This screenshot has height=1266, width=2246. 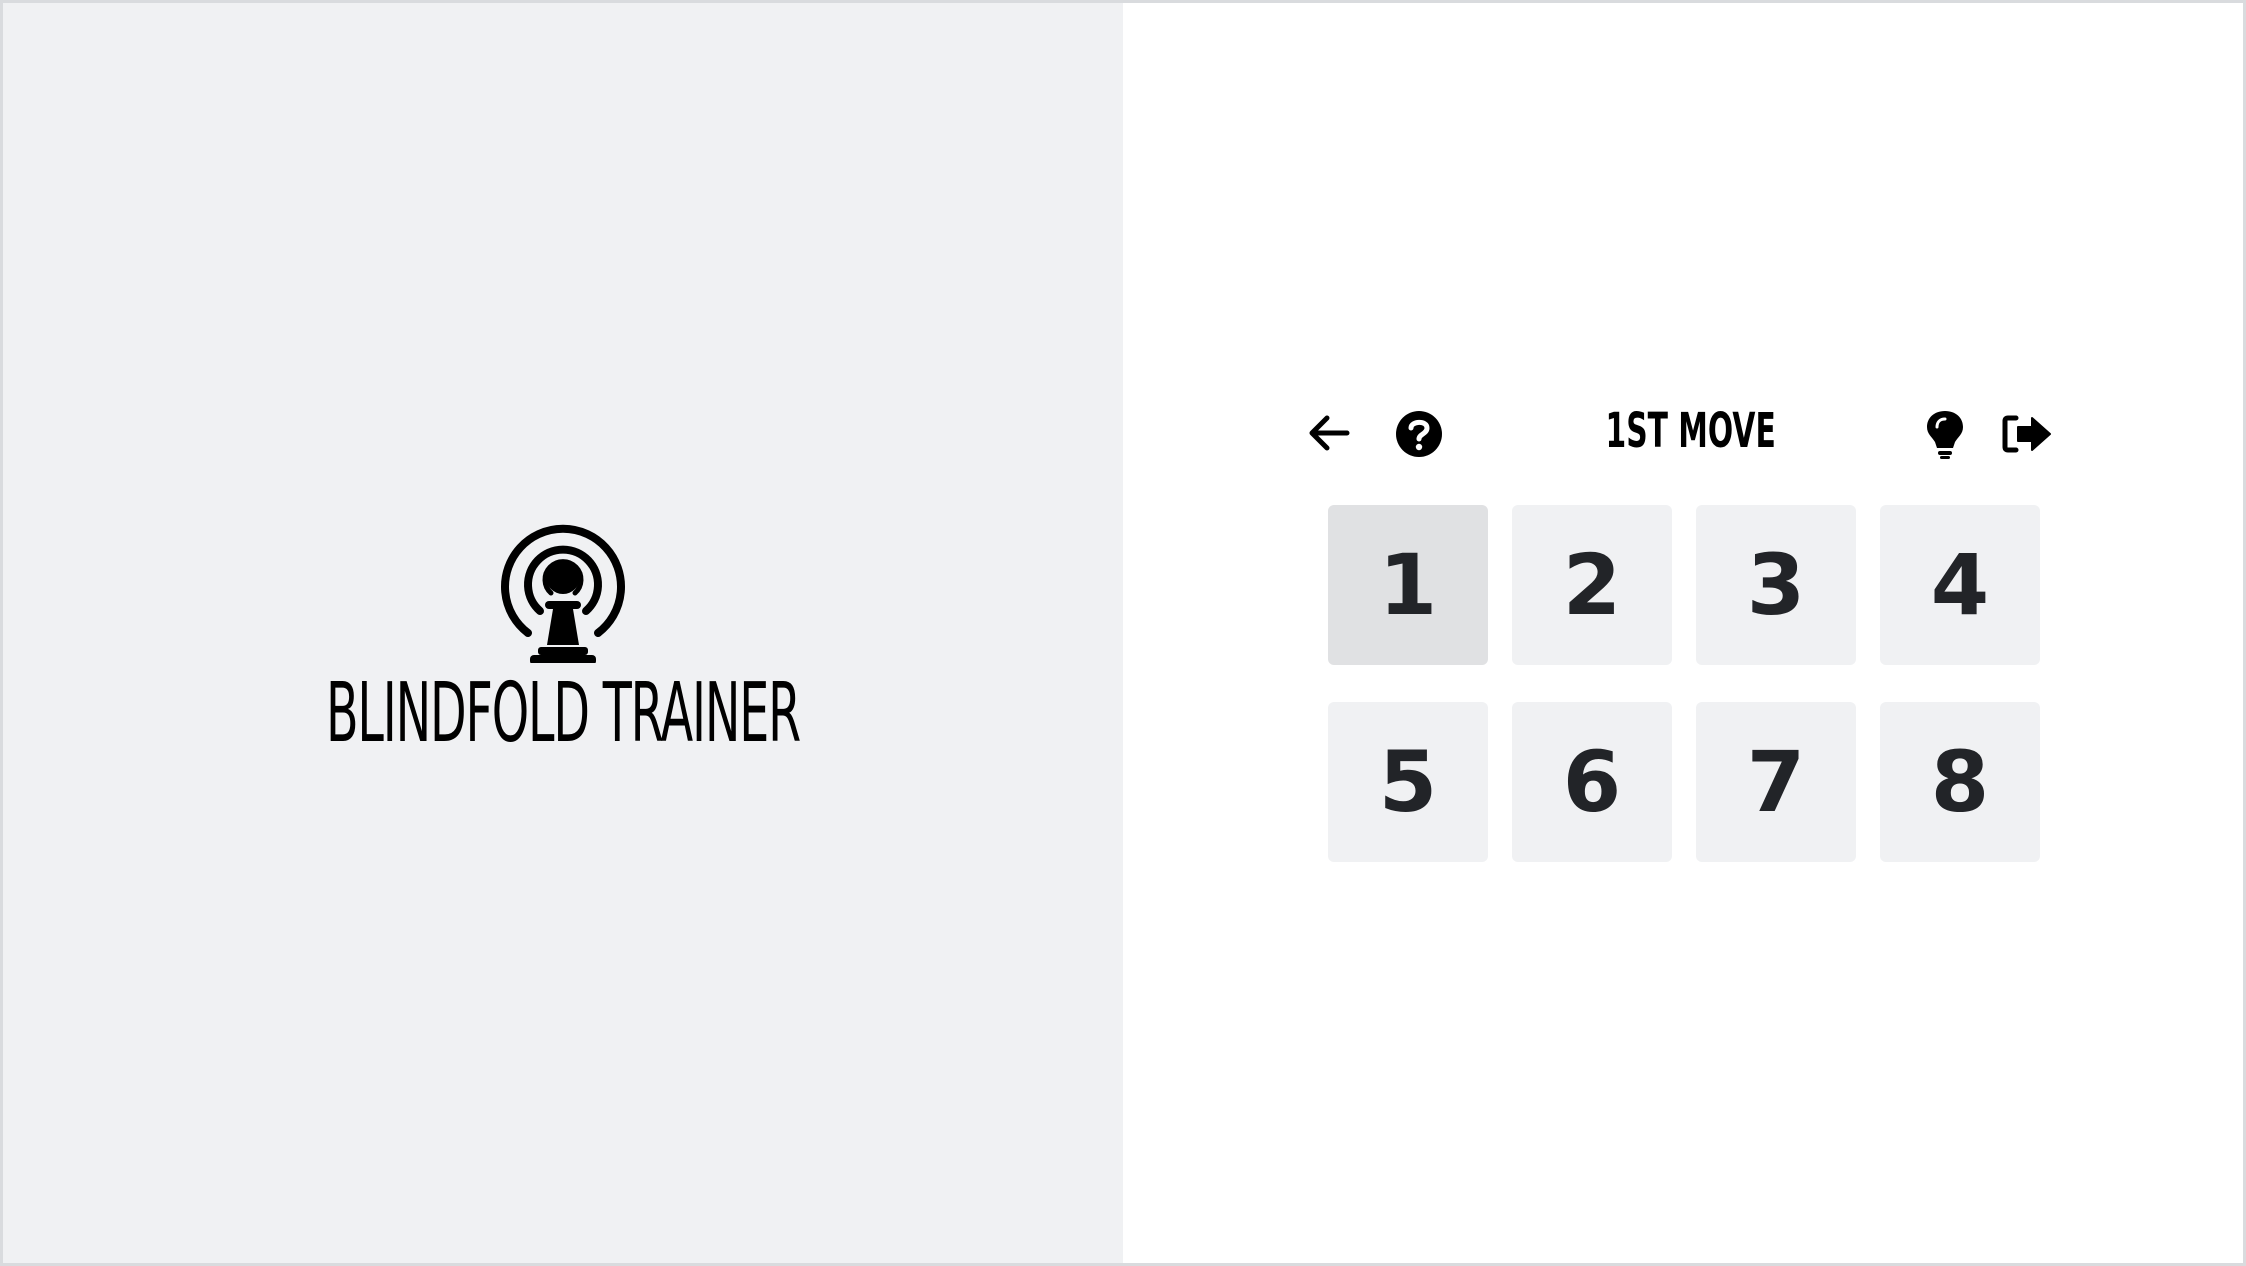 I want to click on number-button-6: 6, so click(x=1592, y=782).